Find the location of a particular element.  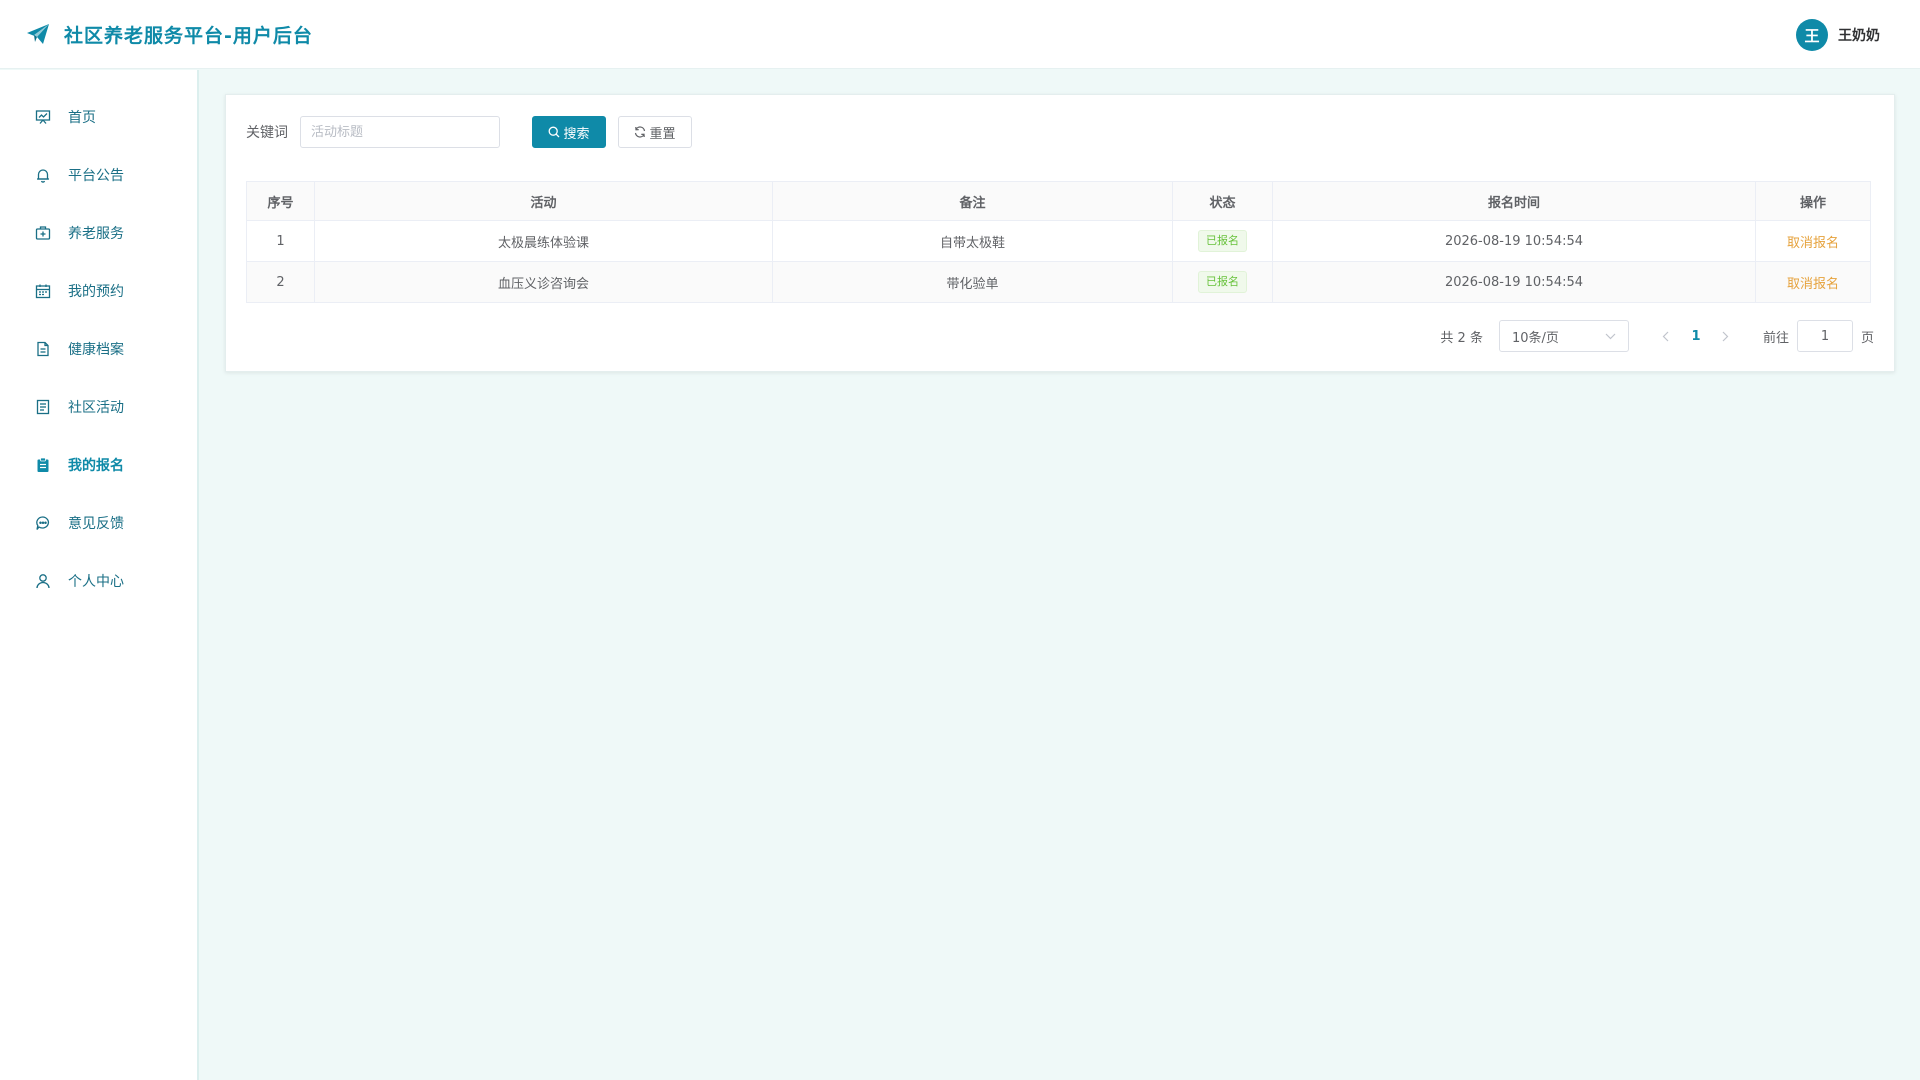

column-header-activity: 活动 is located at coordinates (543, 201).